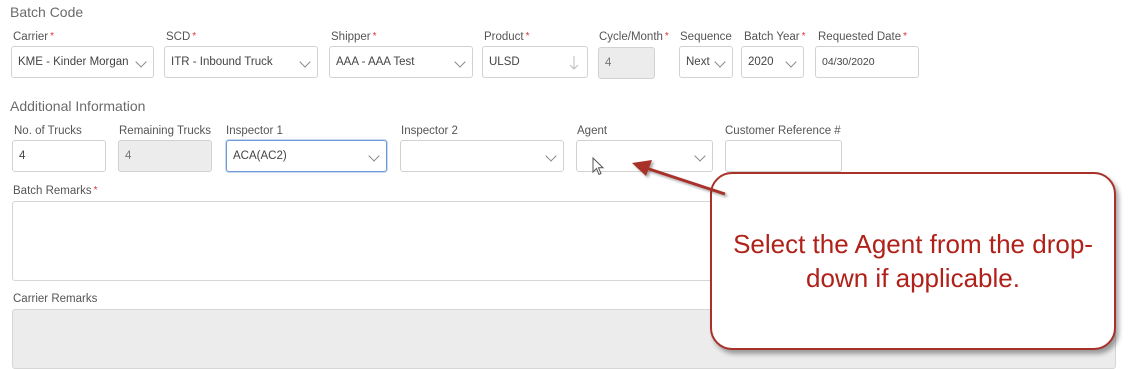 The width and height of the screenshot is (1128, 369). I want to click on requested-date-input: 04/30/2020, so click(867, 62).